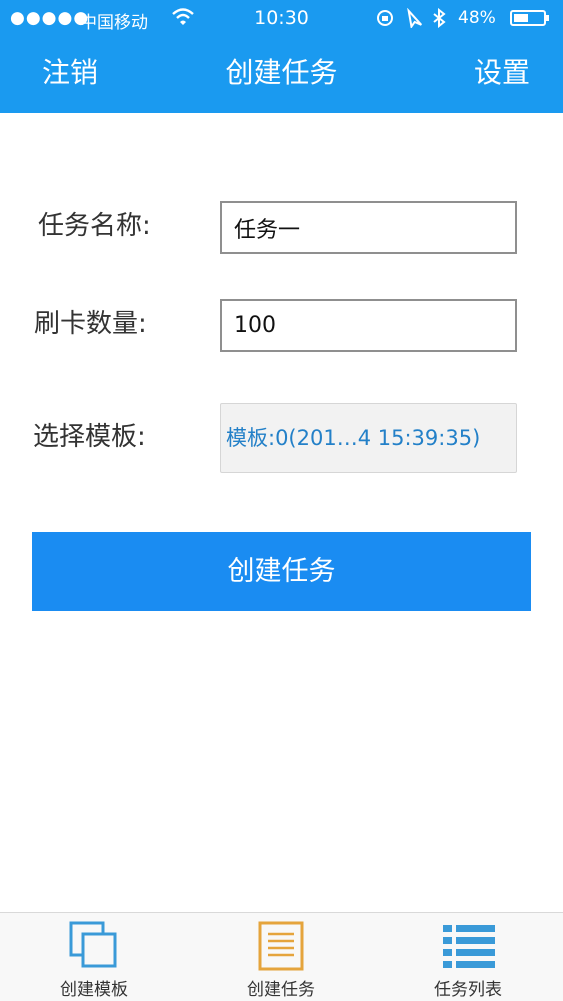 Image resolution: width=563 pixels, height=1001 pixels. I want to click on app-header: ●●●●● 中国移动 10:30 48% 注销 创建任务 设置, so click(281, 56).